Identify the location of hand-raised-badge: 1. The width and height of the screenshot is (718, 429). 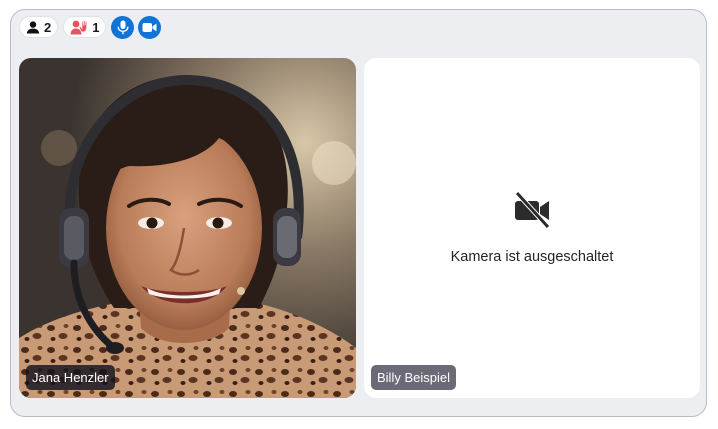
(85, 27).